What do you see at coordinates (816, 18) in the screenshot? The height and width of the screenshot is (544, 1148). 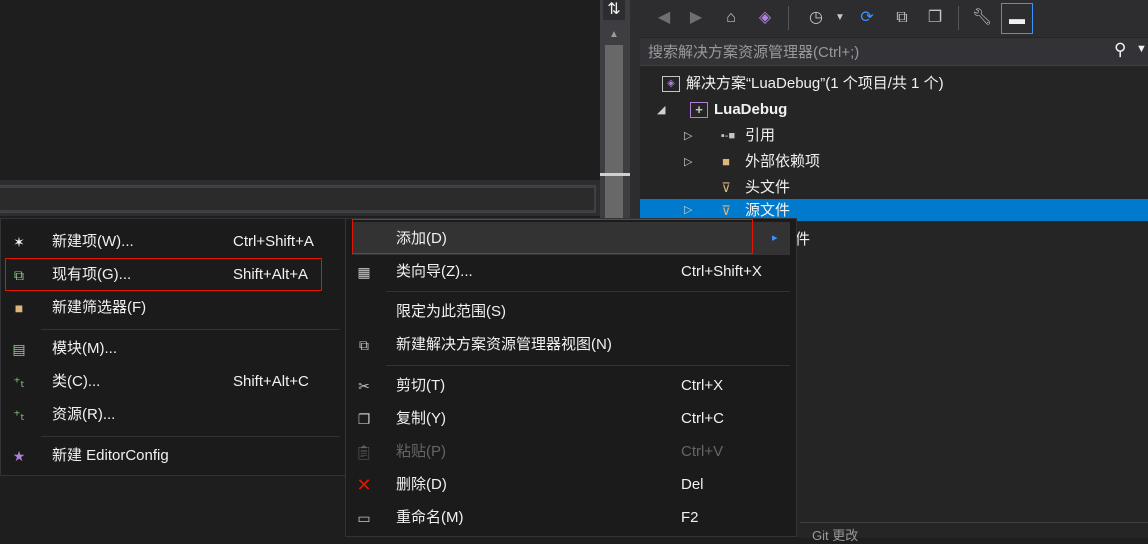 I see `history-icon: ◷` at bounding box center [816, 18].